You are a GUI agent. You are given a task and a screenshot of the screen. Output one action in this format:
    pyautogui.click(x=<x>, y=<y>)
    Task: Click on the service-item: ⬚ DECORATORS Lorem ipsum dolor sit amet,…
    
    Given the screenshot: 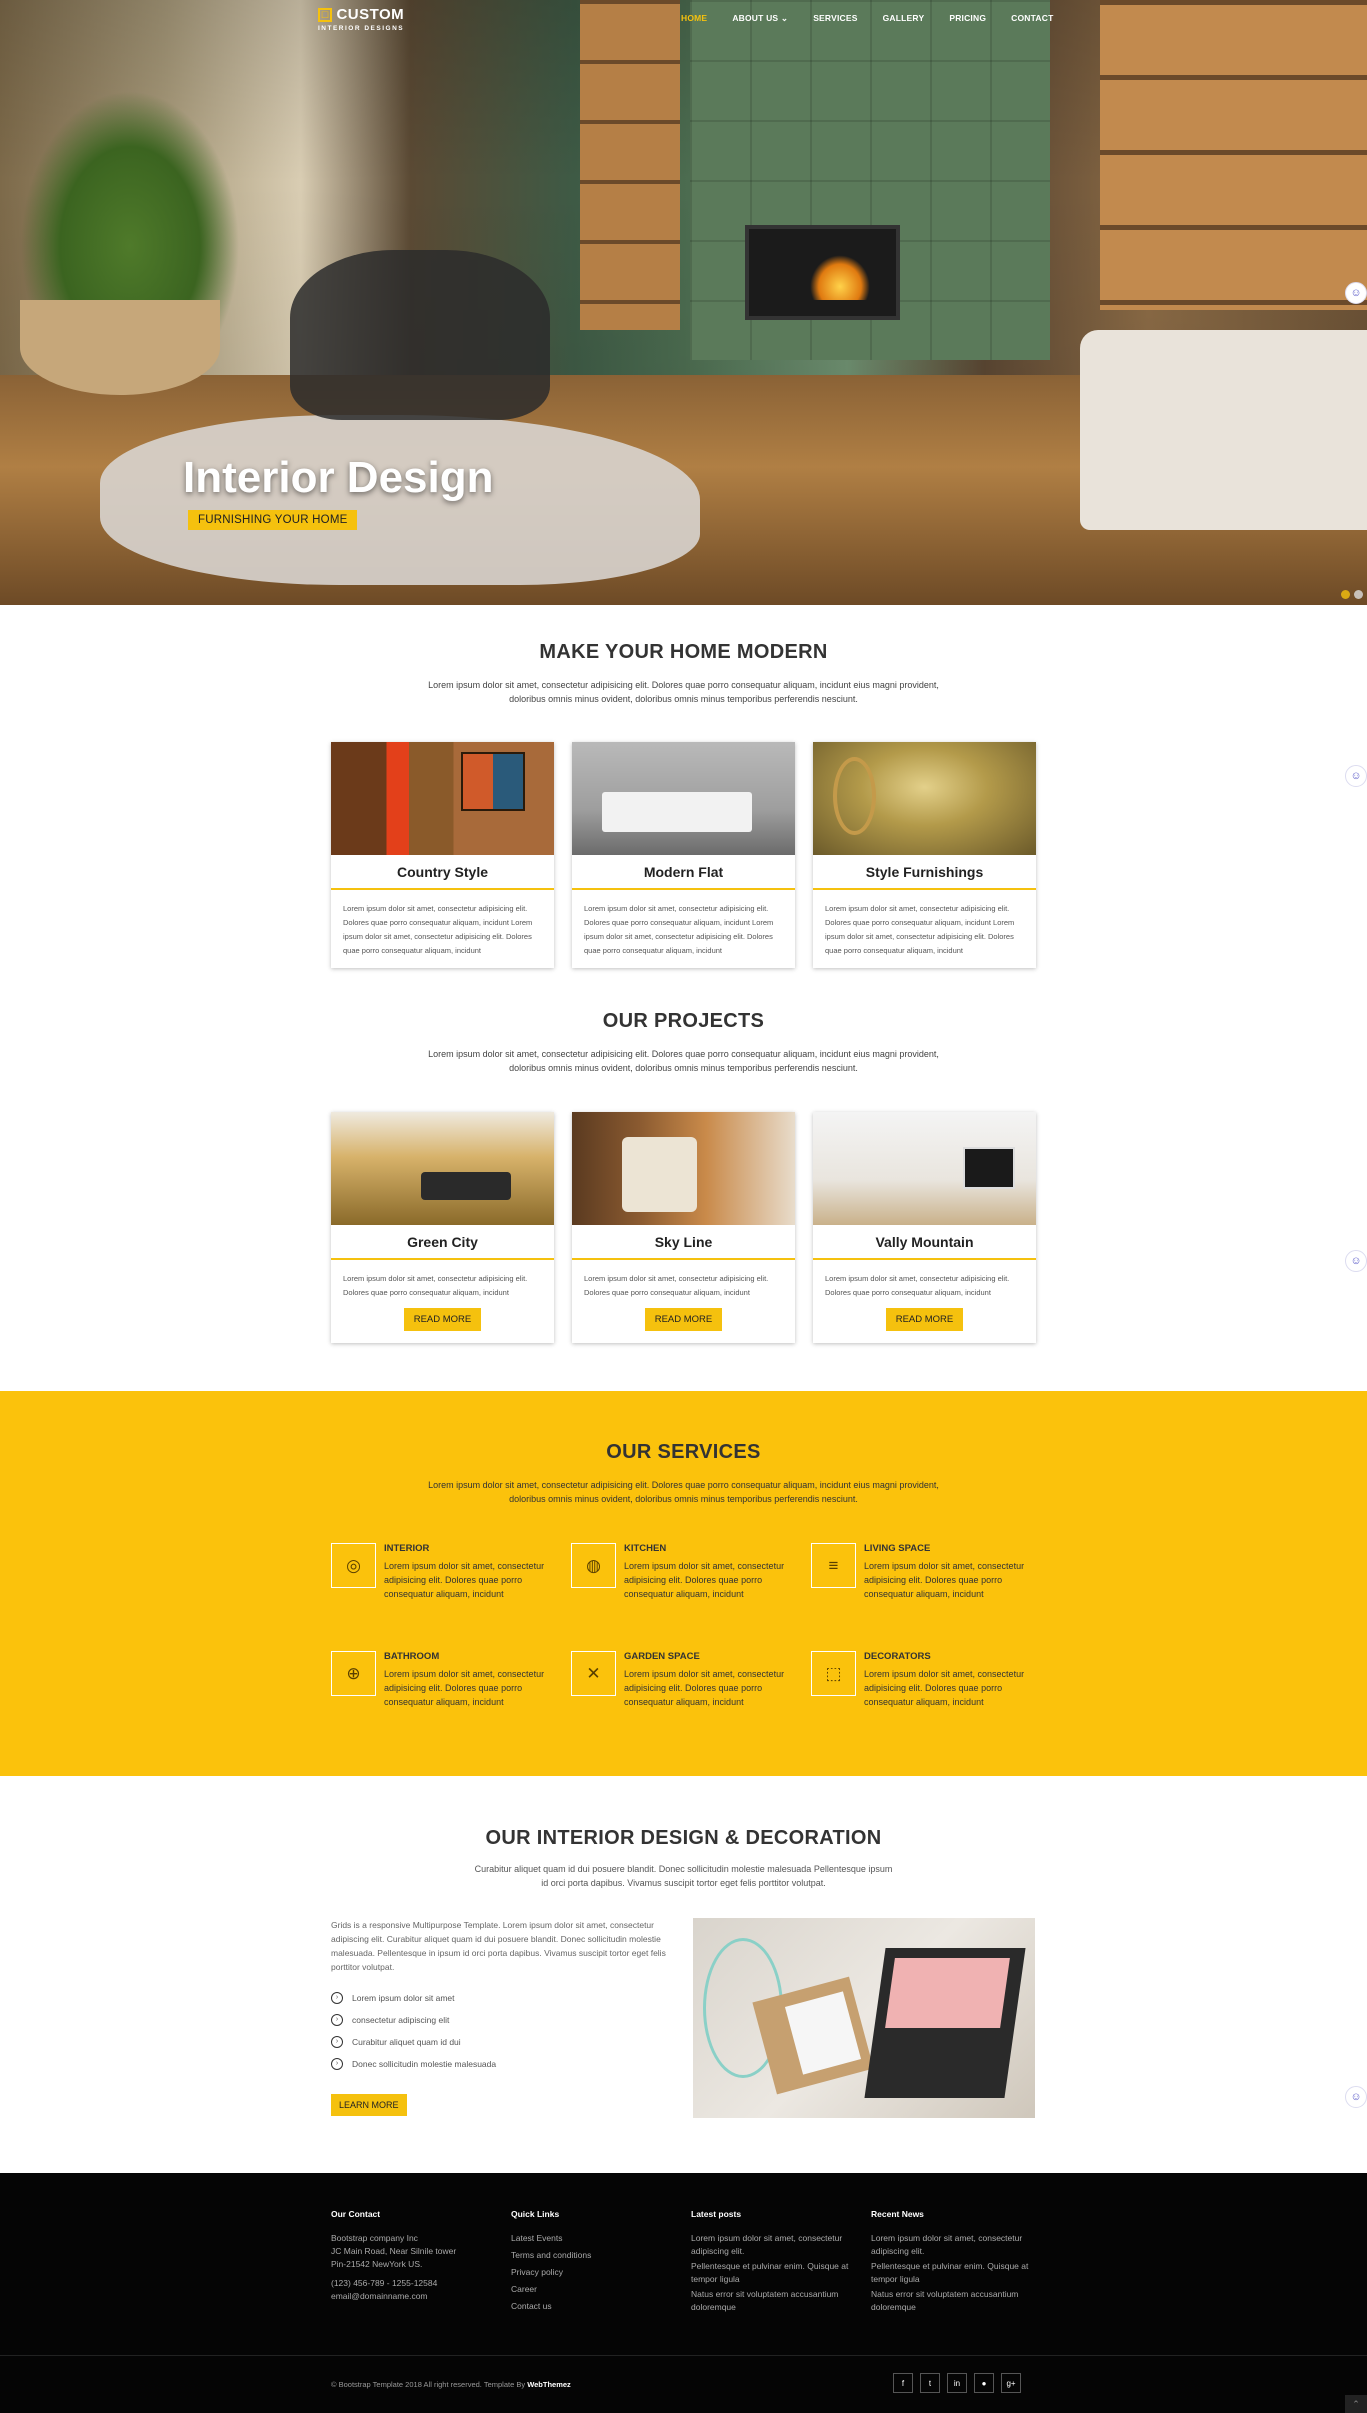 What is the action you would take?
    pyautogui.click(x=931, y=1680)
    